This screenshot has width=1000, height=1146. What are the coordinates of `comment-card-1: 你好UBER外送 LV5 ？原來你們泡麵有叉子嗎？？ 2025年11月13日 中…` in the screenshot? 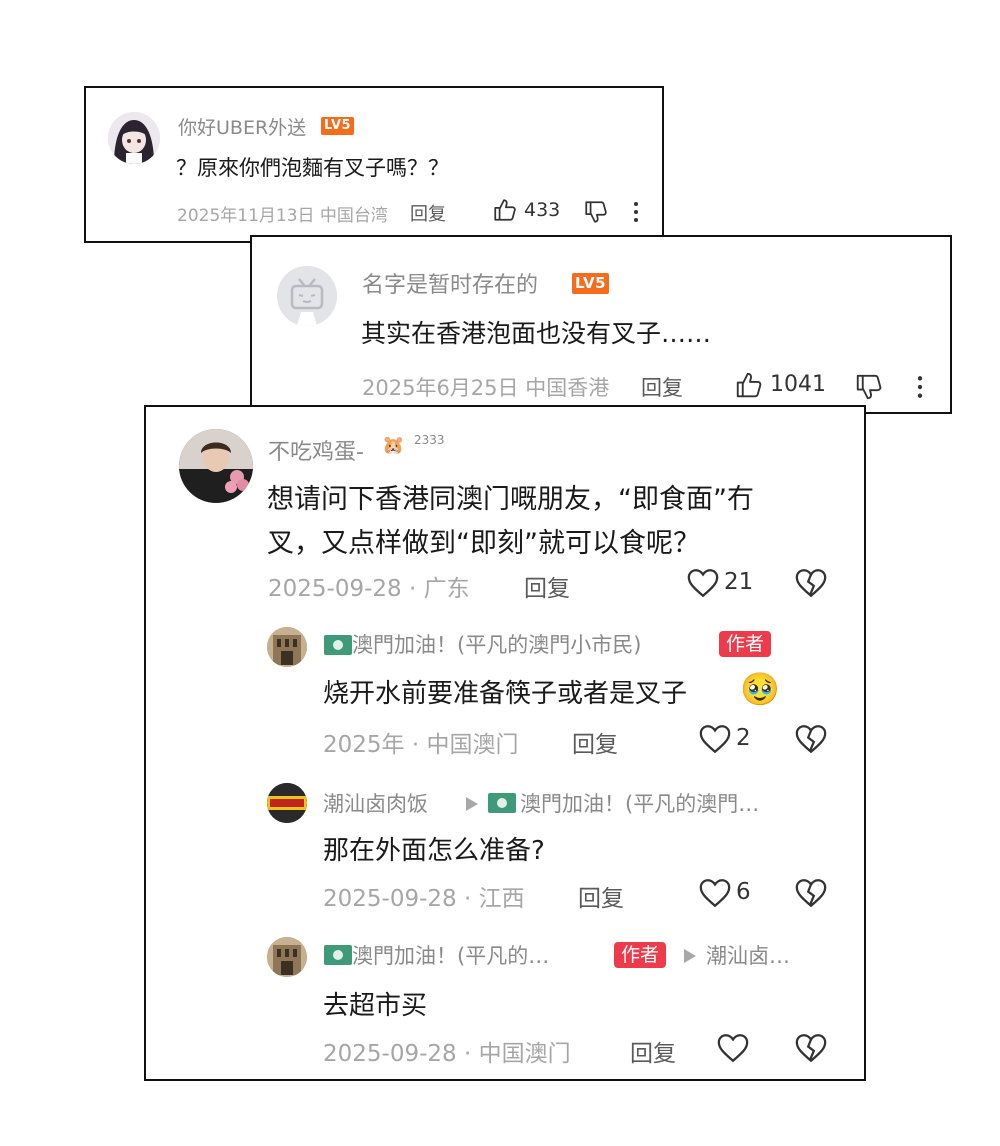 It's located at (374, 164).